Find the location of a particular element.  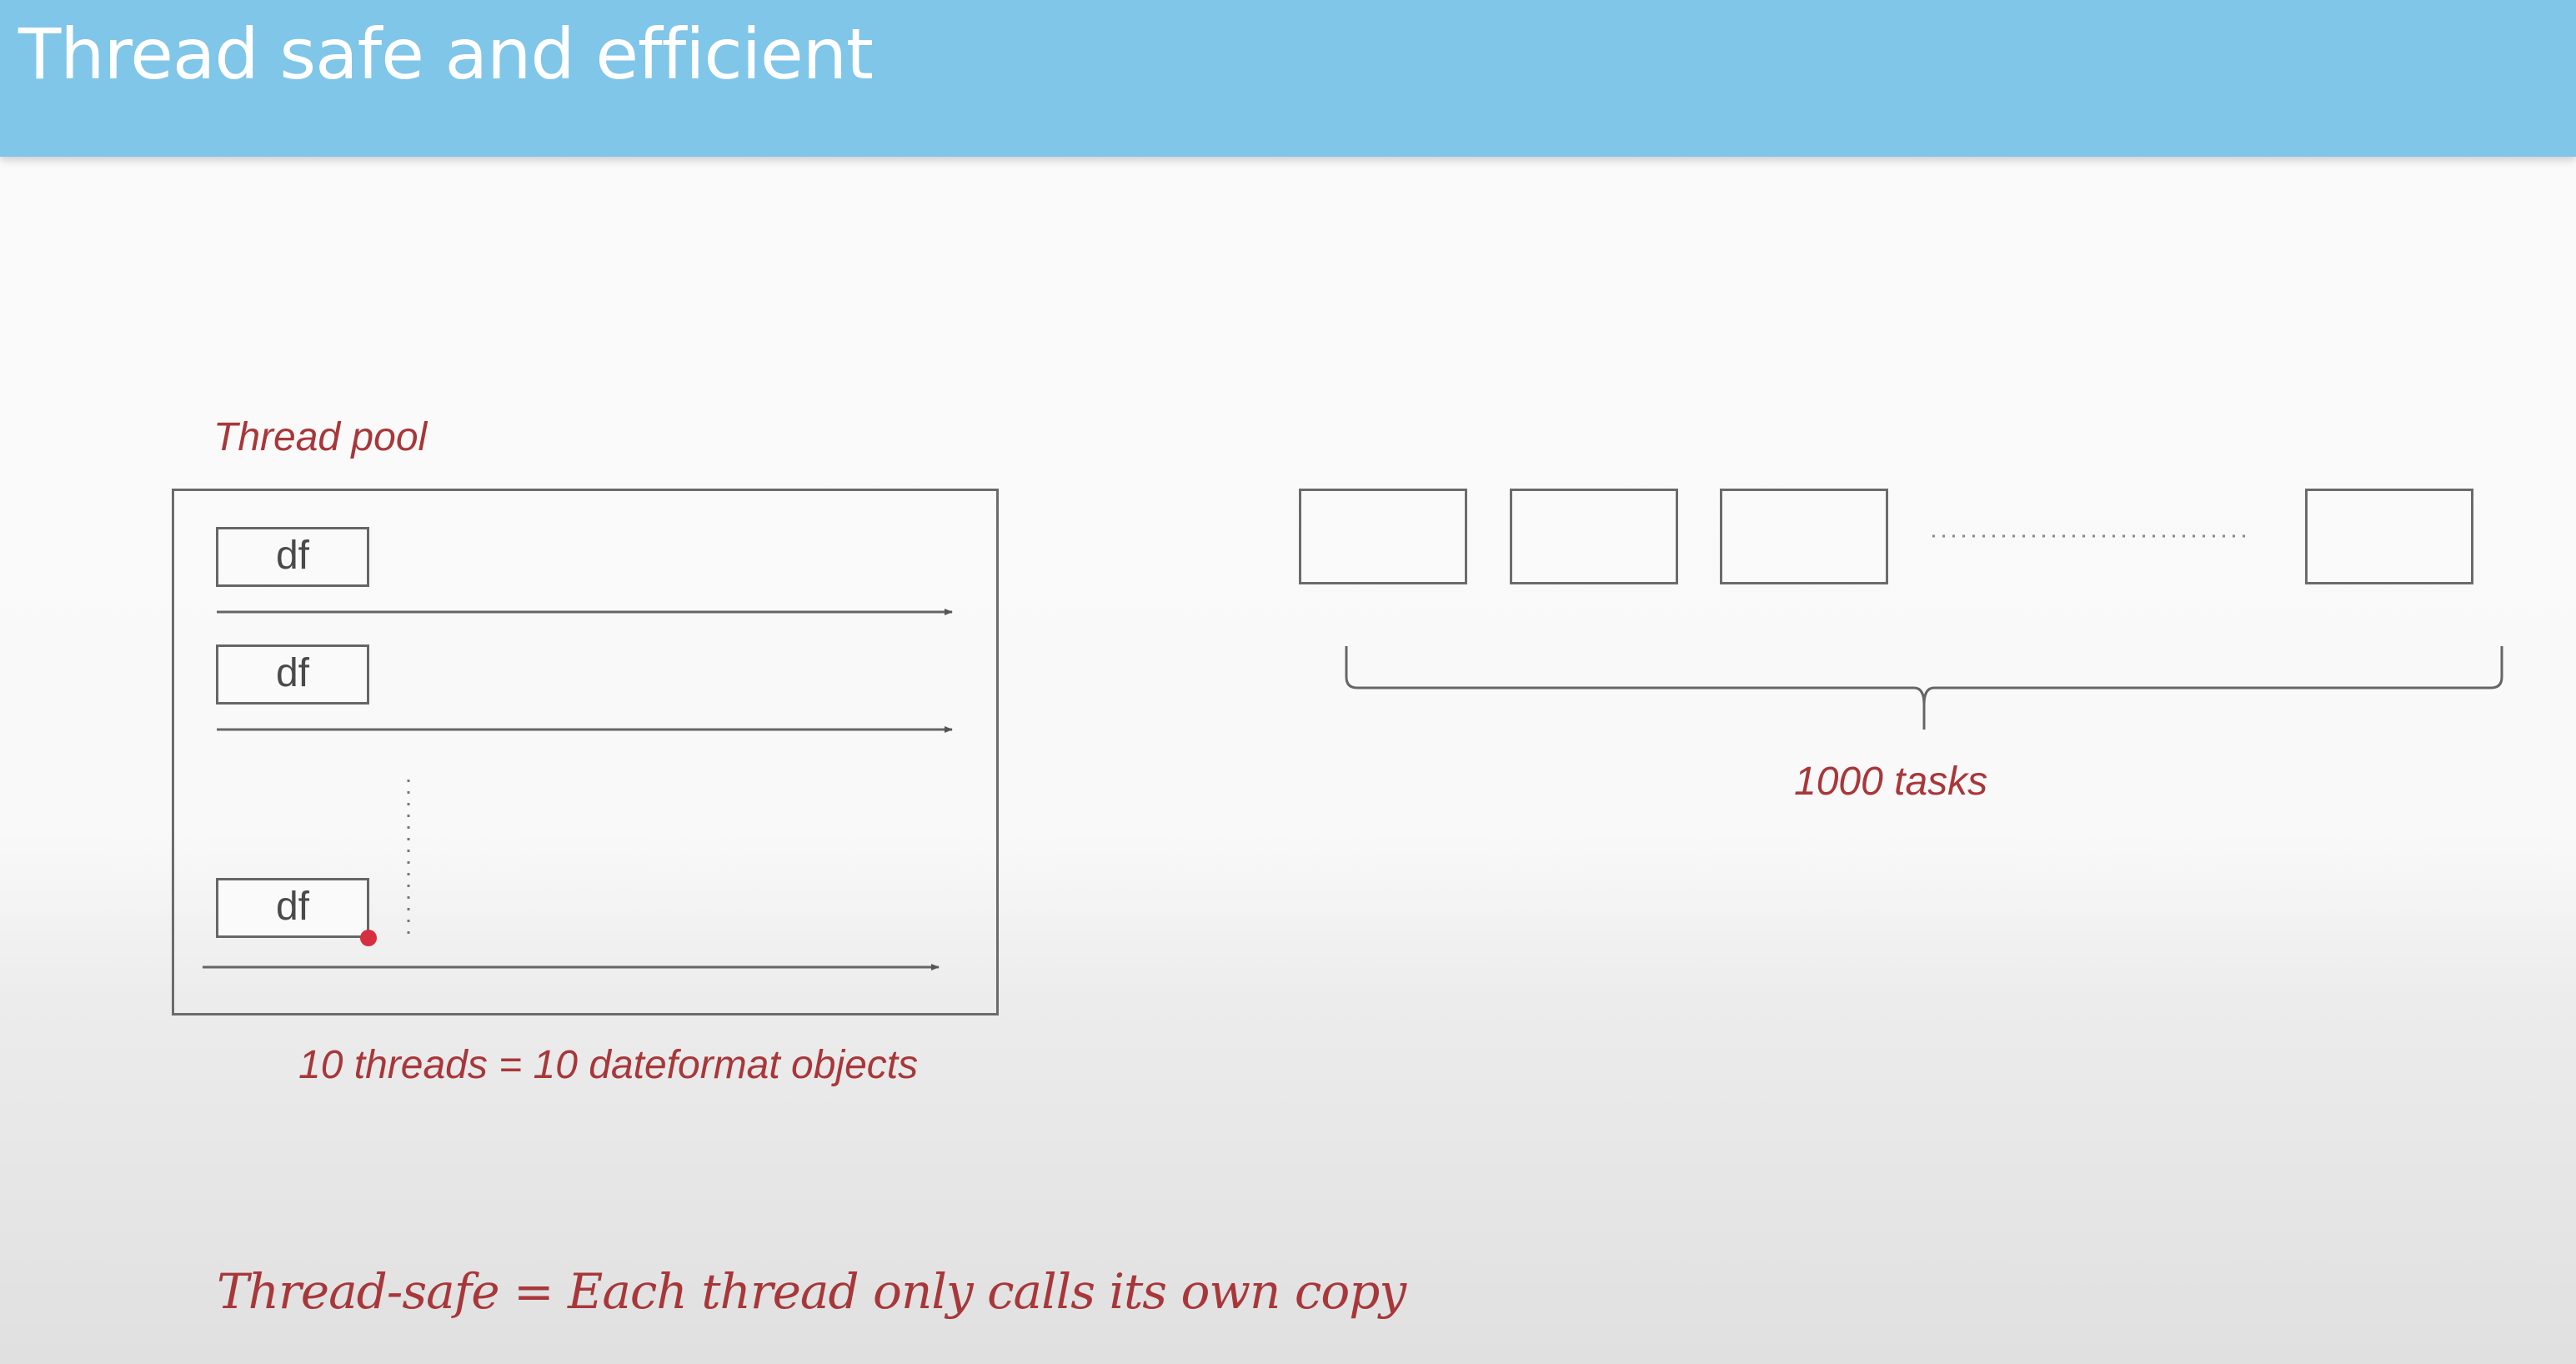

thread-pool-caption: 10 threads = 10 dateformat objects is located at coordinates (608, 1065).